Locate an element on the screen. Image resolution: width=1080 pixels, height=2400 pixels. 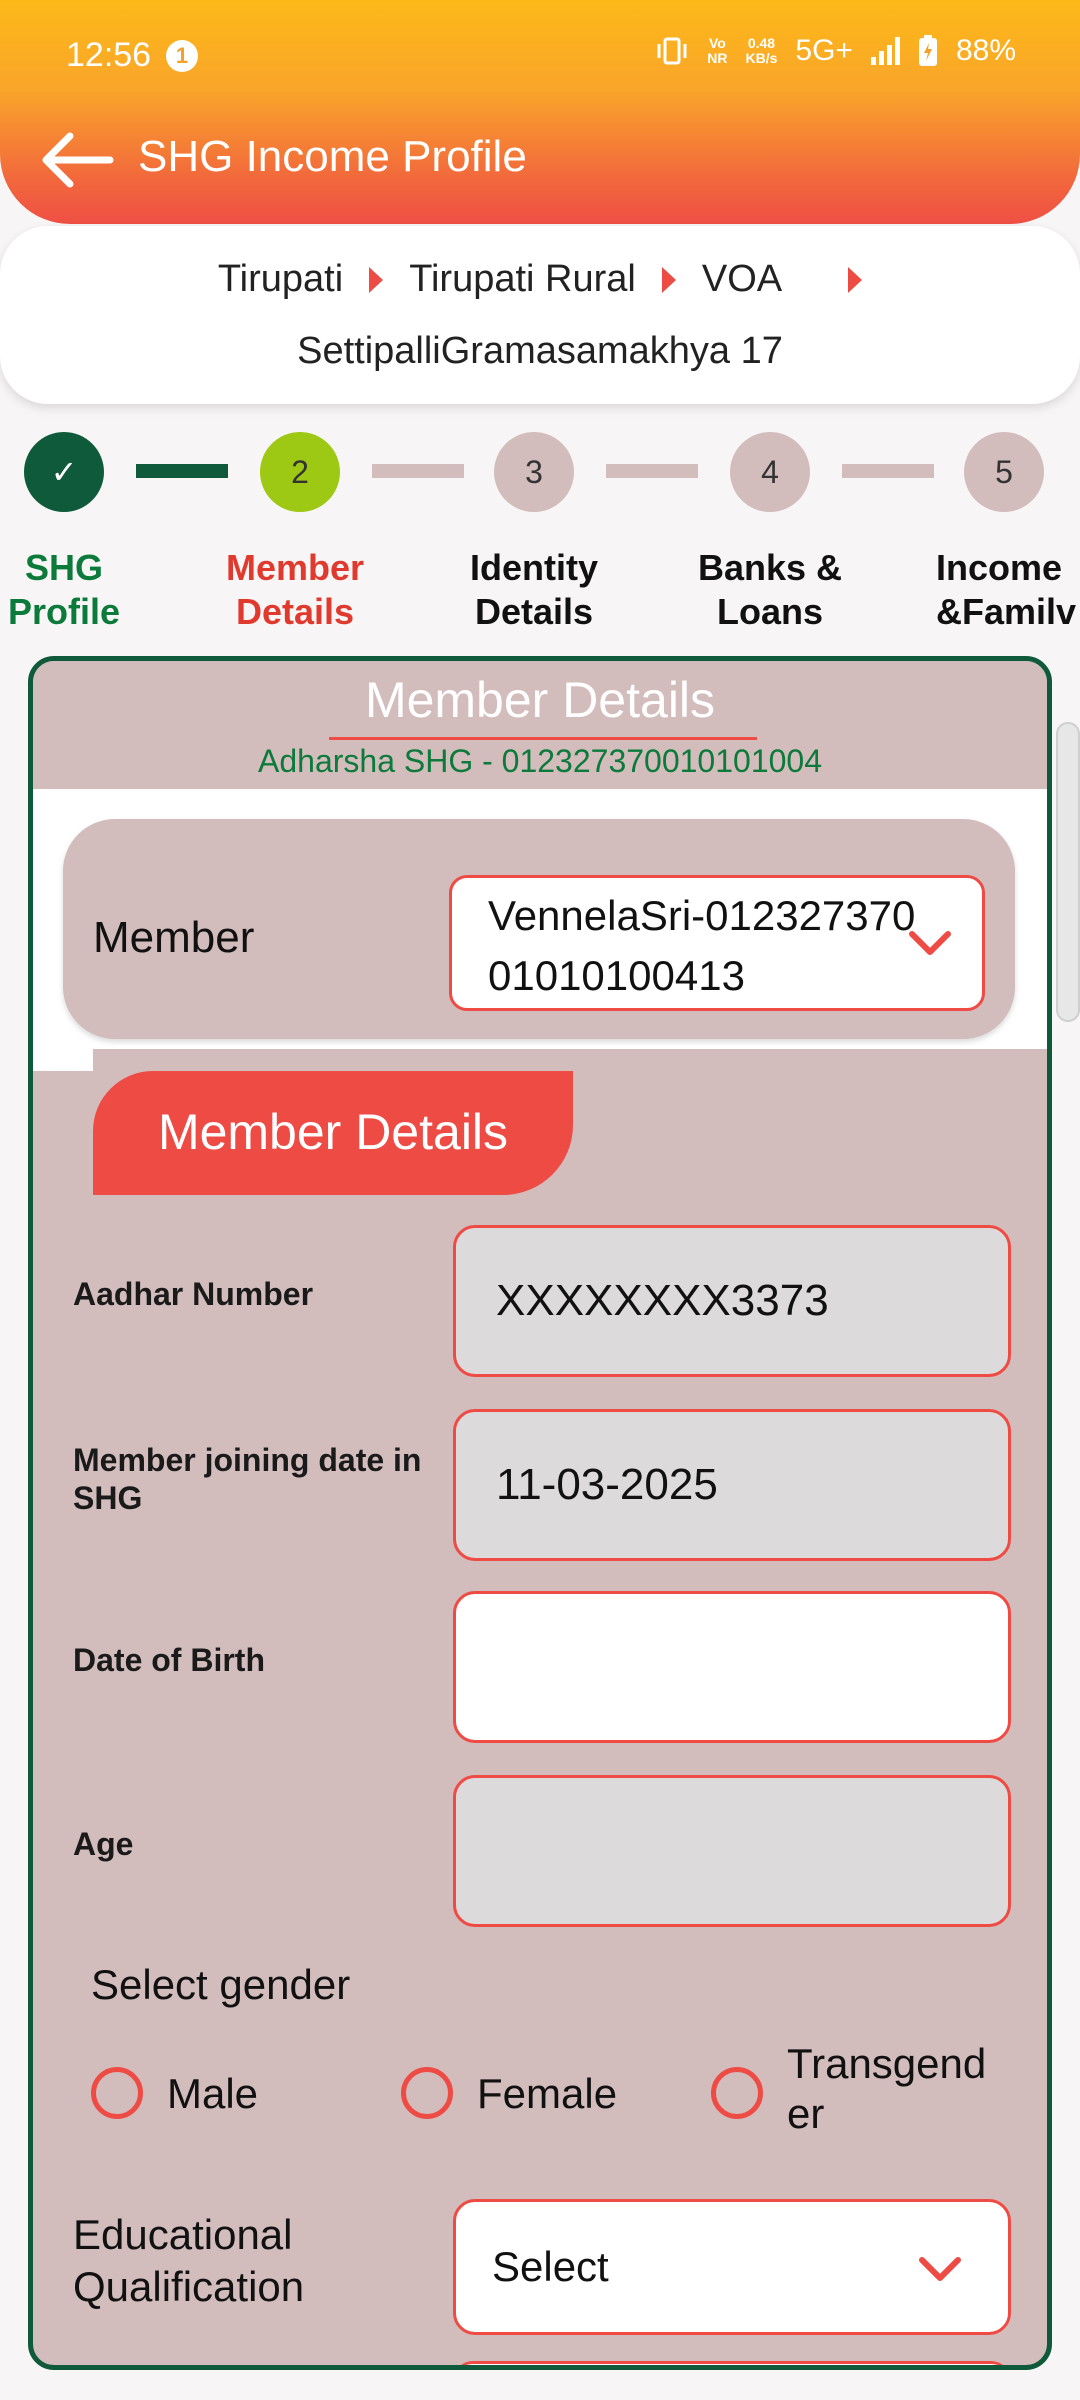
breadcrumb-item: Tirupati is located at coordinates (280, 279).